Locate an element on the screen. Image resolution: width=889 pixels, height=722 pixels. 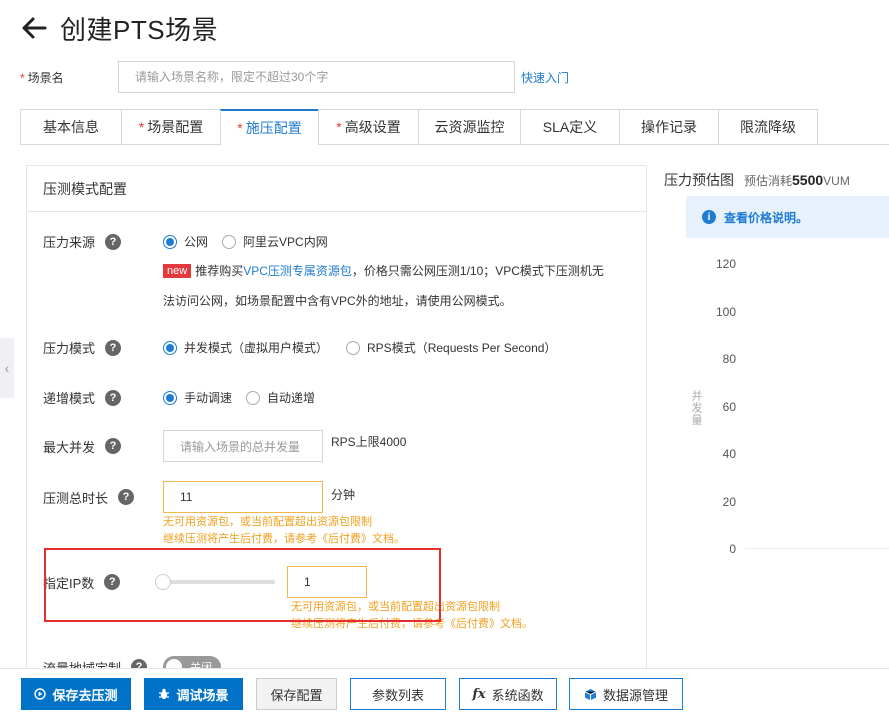
function-icon: fx is located at coordinates (479, 694).